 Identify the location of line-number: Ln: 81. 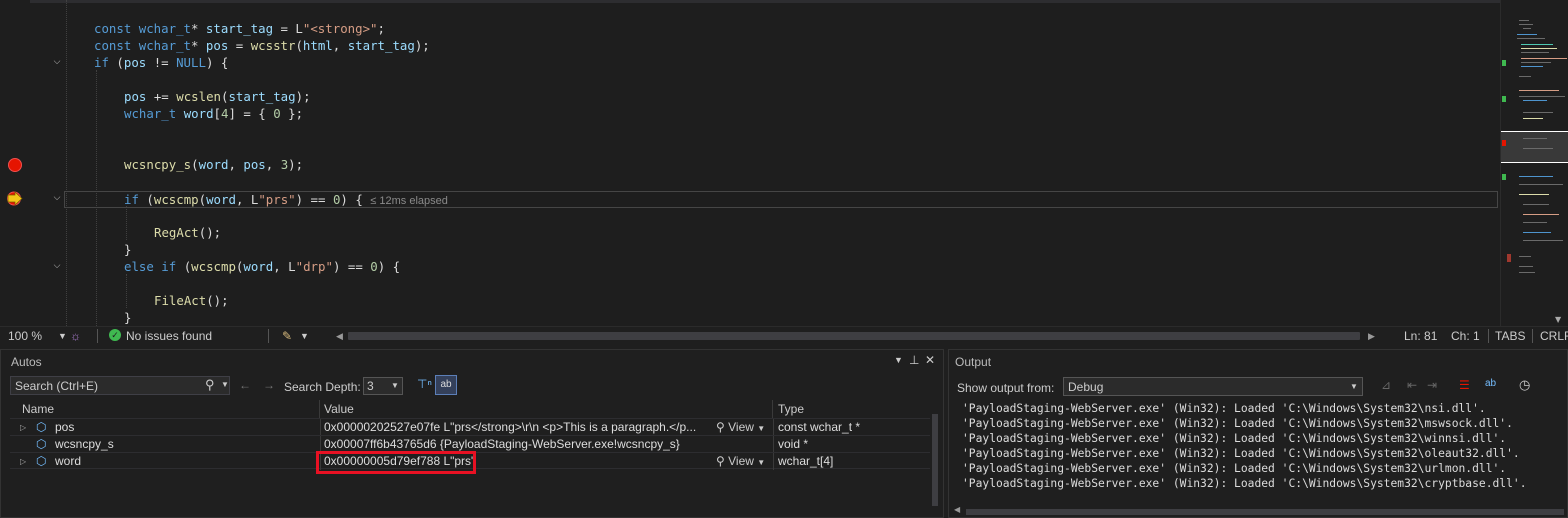
(1420, 336).